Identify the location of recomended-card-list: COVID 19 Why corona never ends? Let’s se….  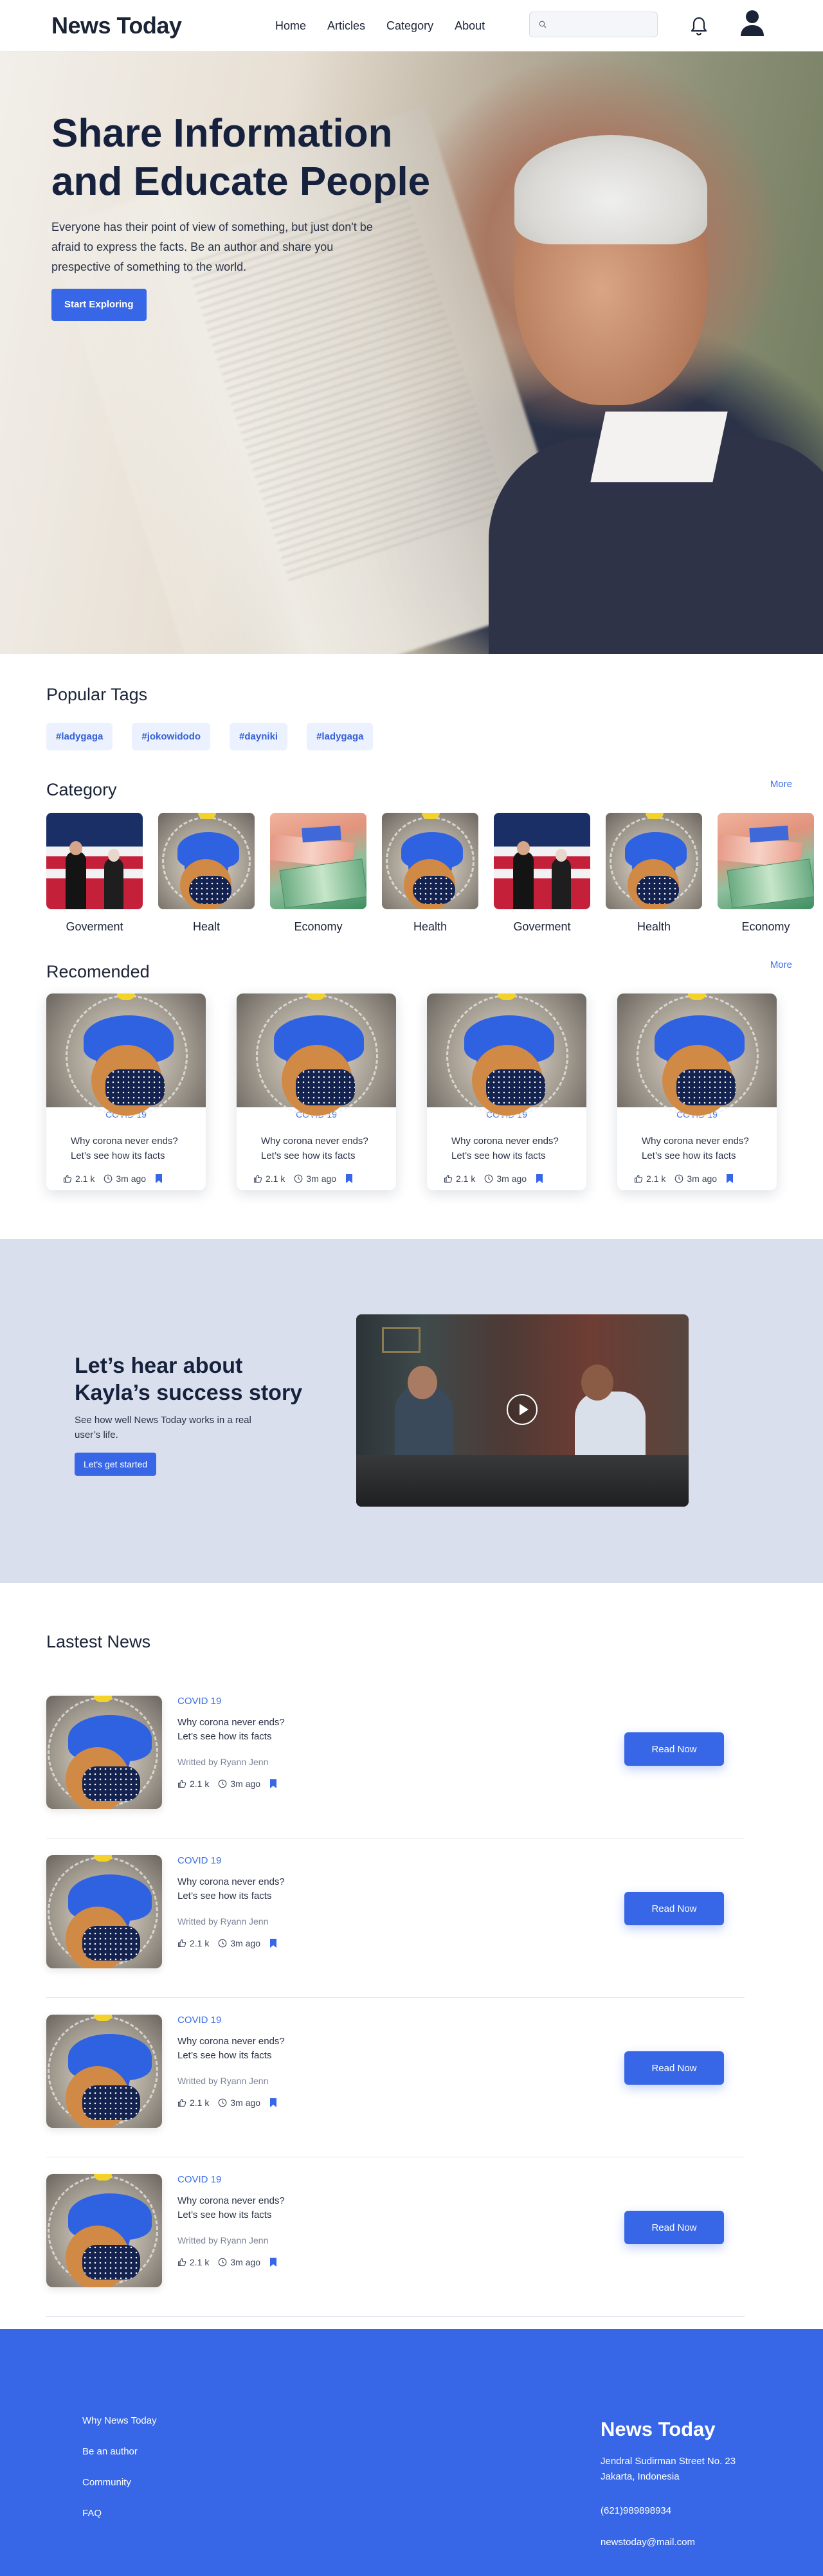
(411, 1091).